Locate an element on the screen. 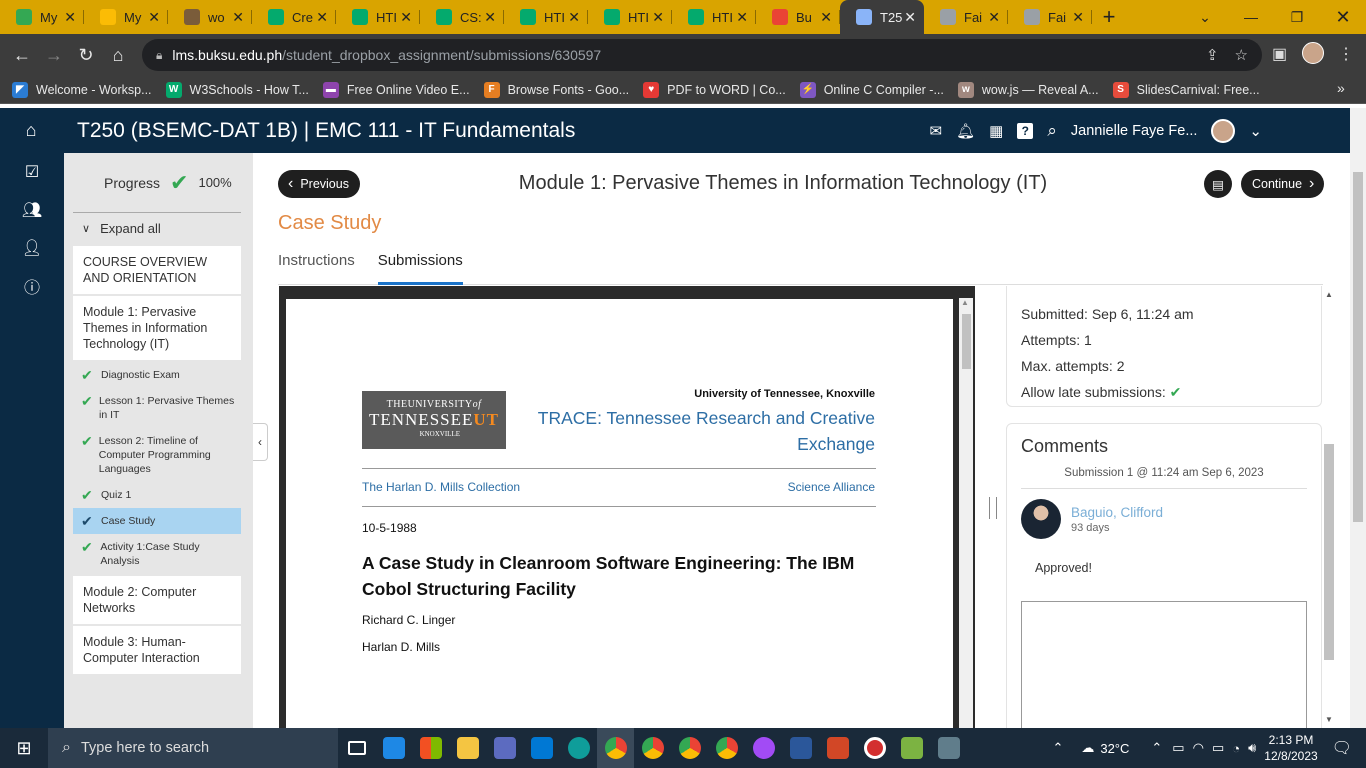 The image size is (1366, 768). section-module-3: Module 3: Human-Computer Interaction is located at coordinates (157, 650).